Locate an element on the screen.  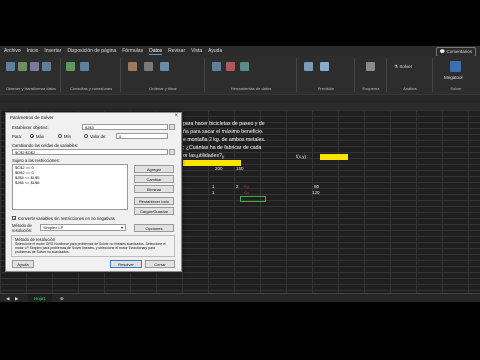
max-radio is located at coordinates (32, 136).